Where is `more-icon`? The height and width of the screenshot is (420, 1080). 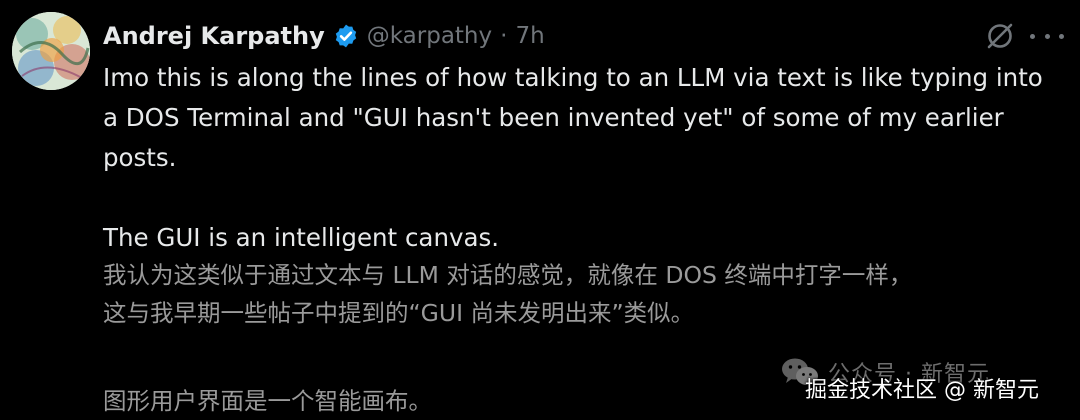
more-icon is located at coordinates (1047, 36).